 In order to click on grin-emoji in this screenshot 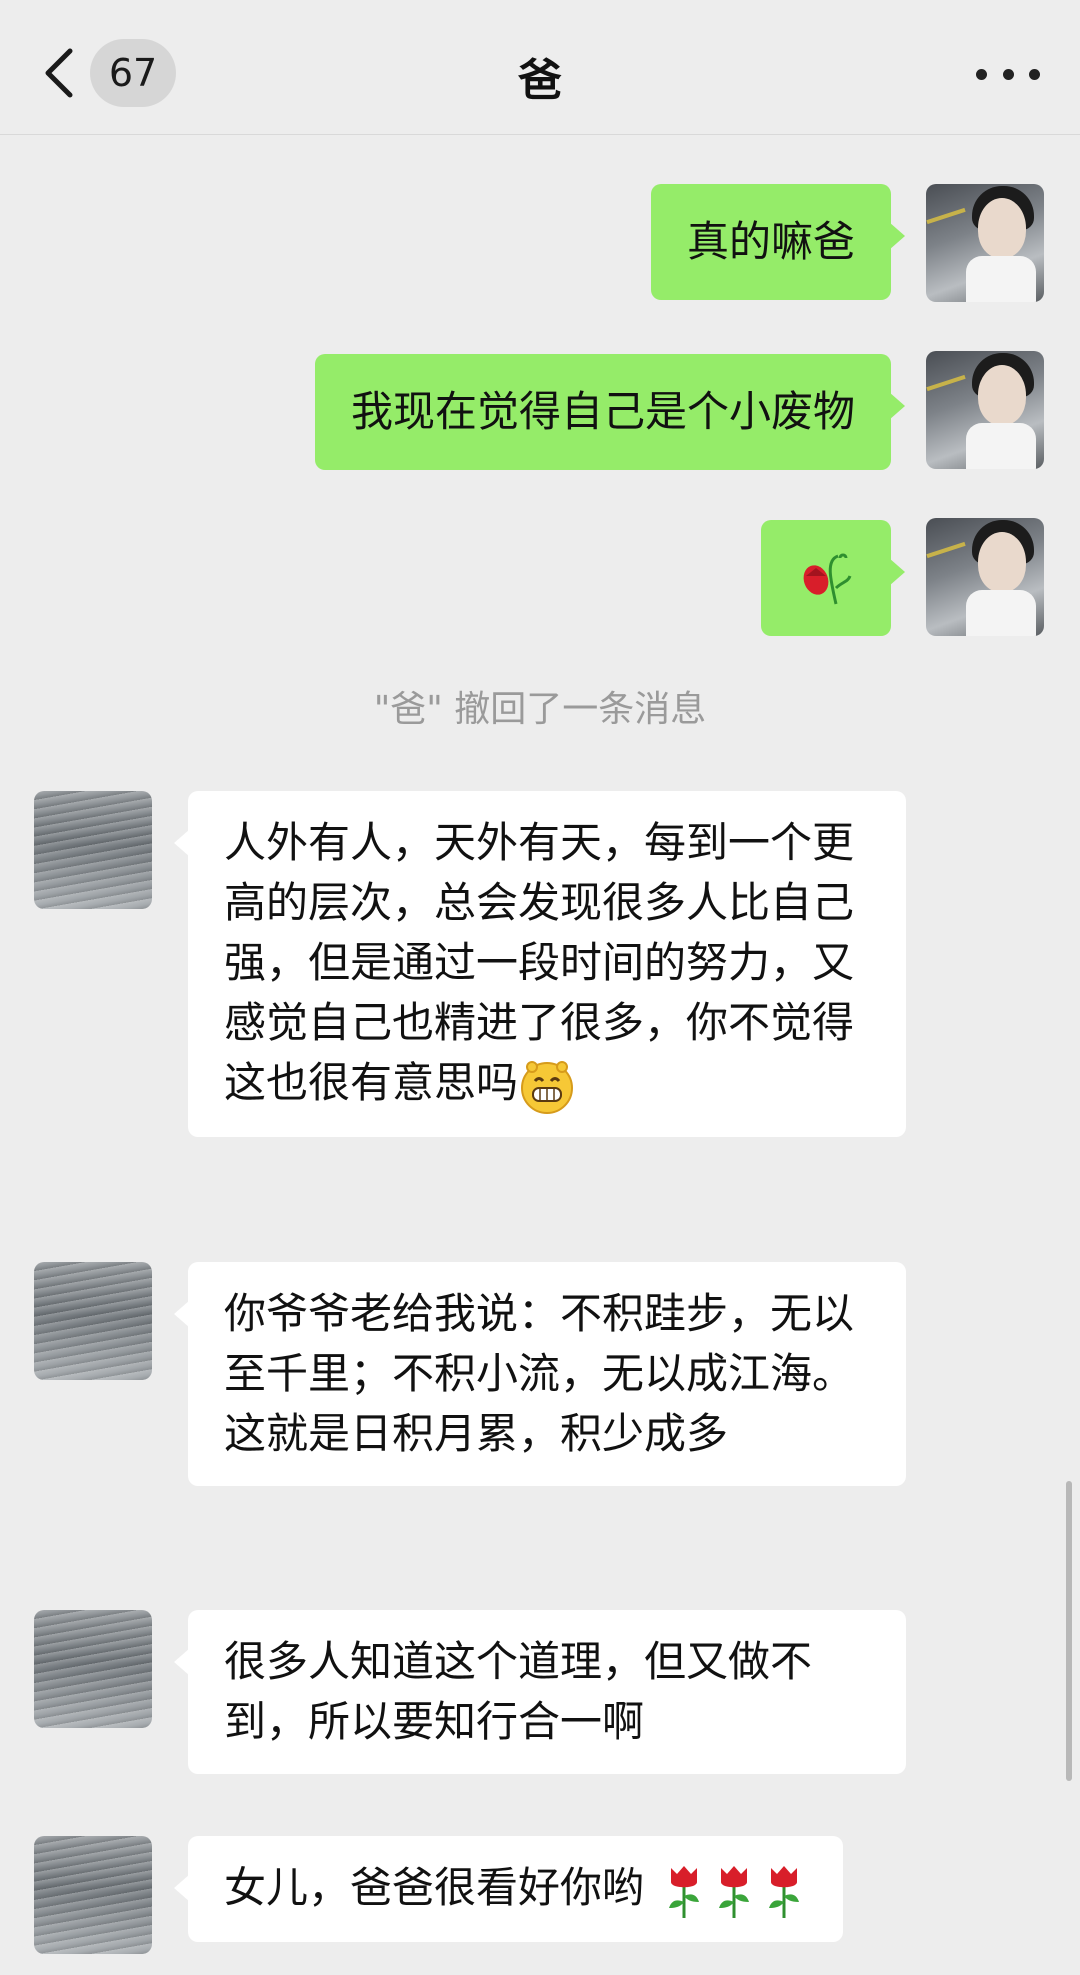, I will do `click(547, 1087)`.